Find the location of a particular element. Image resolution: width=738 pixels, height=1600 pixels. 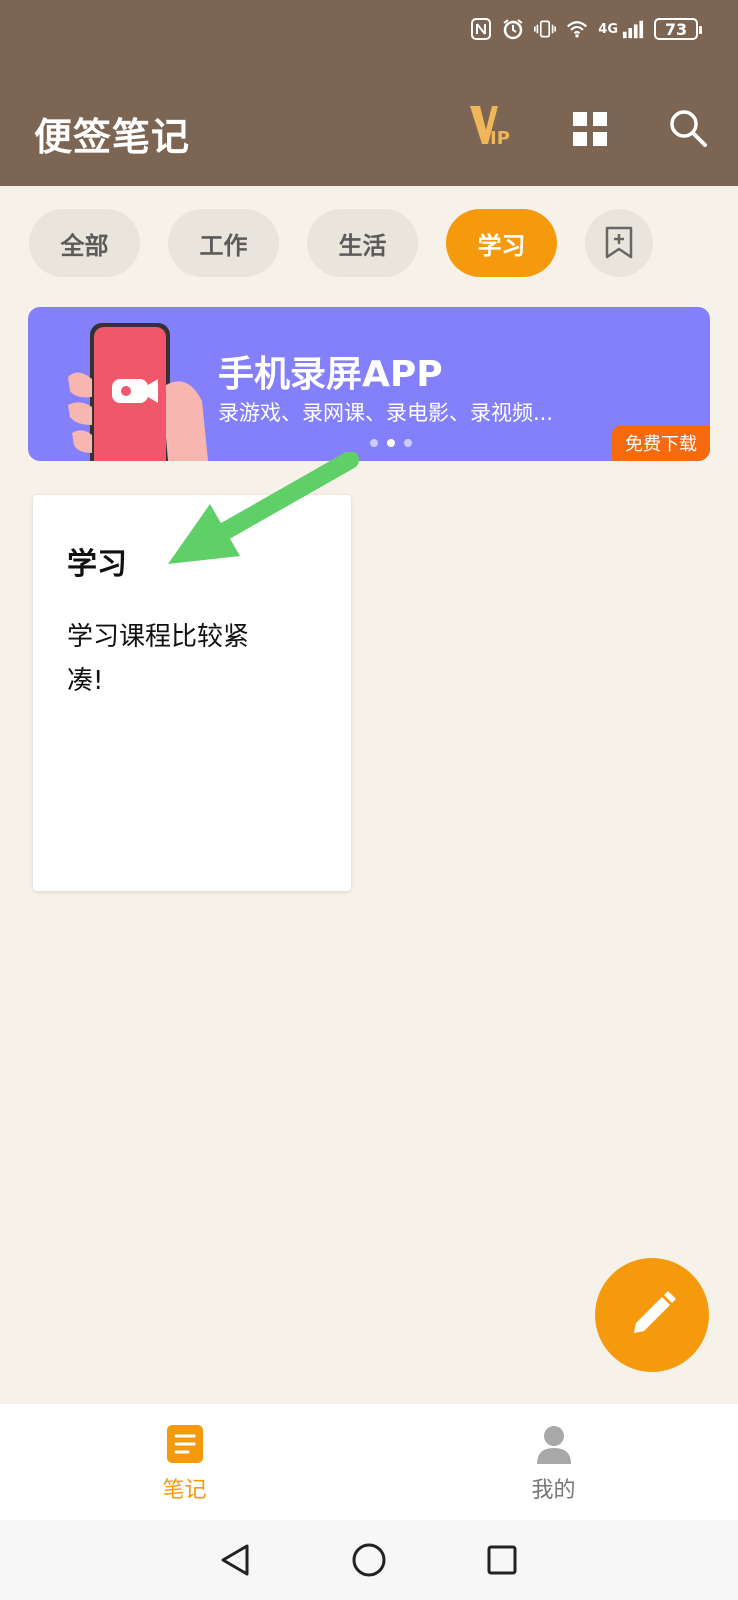

bookmark-add-icon is located at coordinates (619, 242).